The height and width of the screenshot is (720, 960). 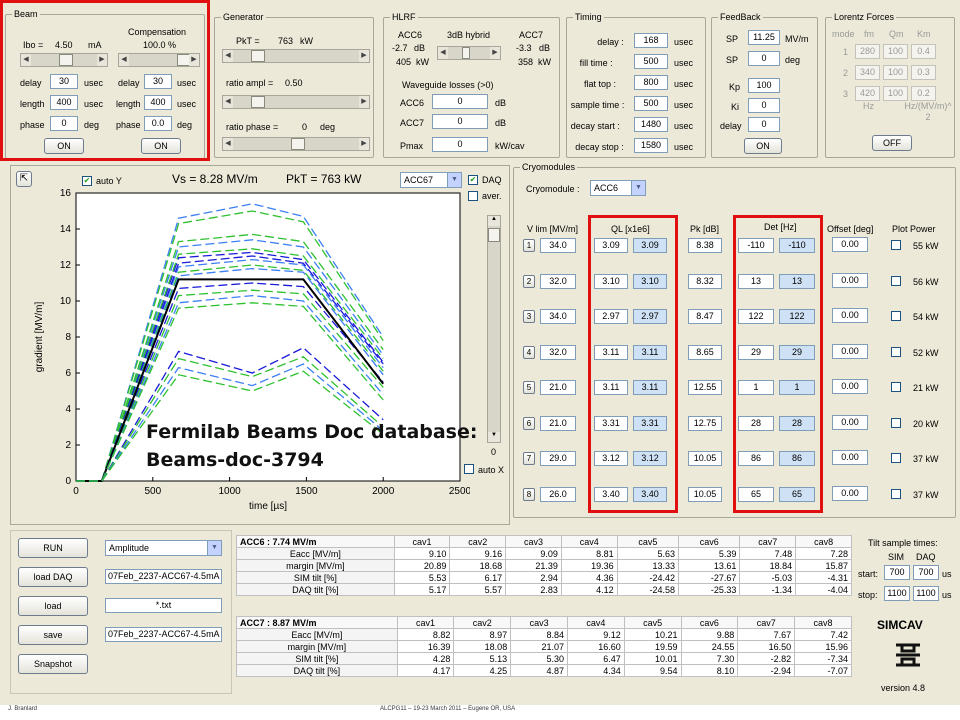 What do you see at coordinates (529, 423) in the screenshot?
I see `cavity-number-button: 6` at bounding box center [529, 423].